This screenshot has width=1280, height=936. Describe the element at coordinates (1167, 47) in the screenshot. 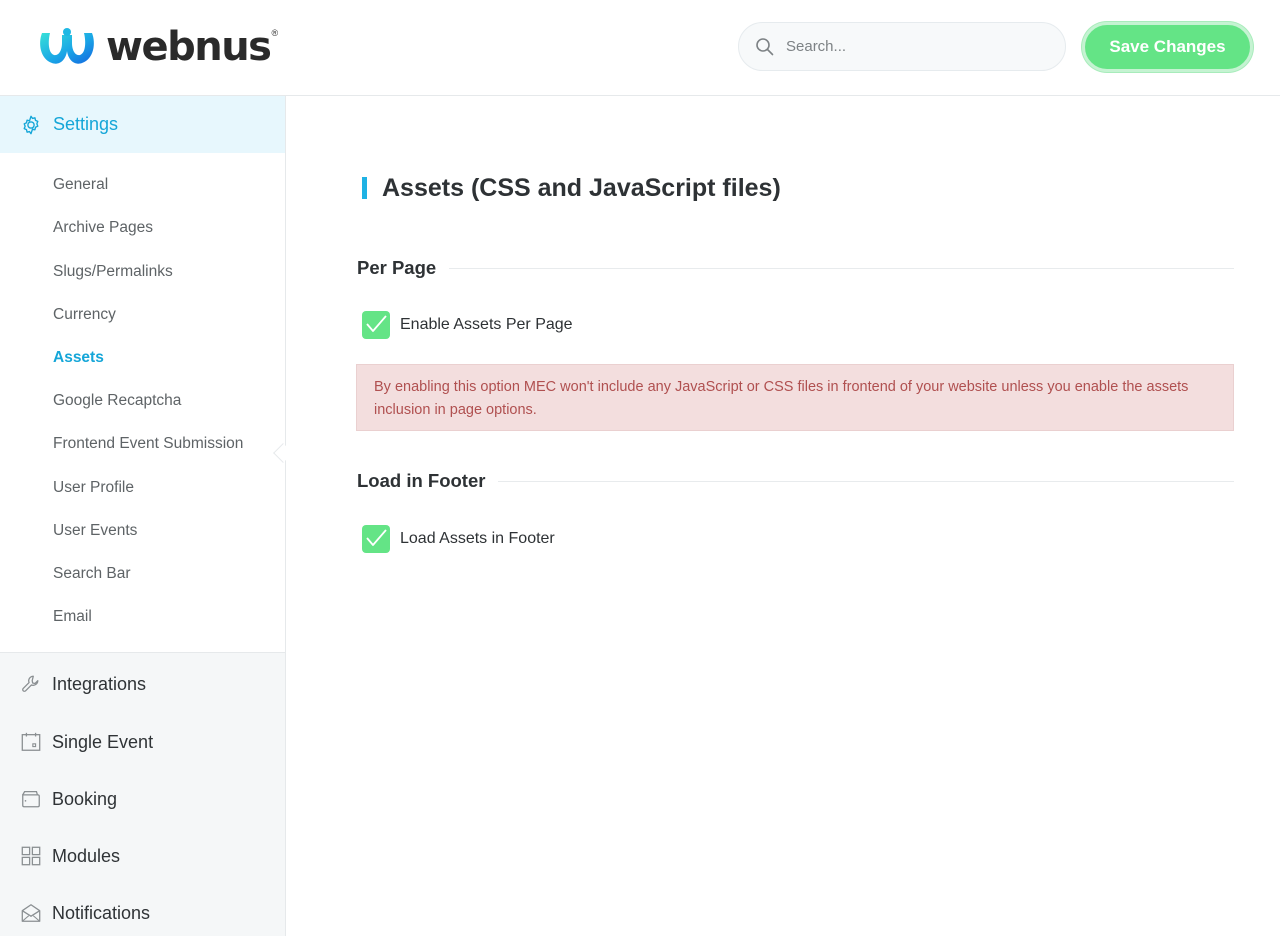

I see `save-changes-button: Save Changes` at that location.